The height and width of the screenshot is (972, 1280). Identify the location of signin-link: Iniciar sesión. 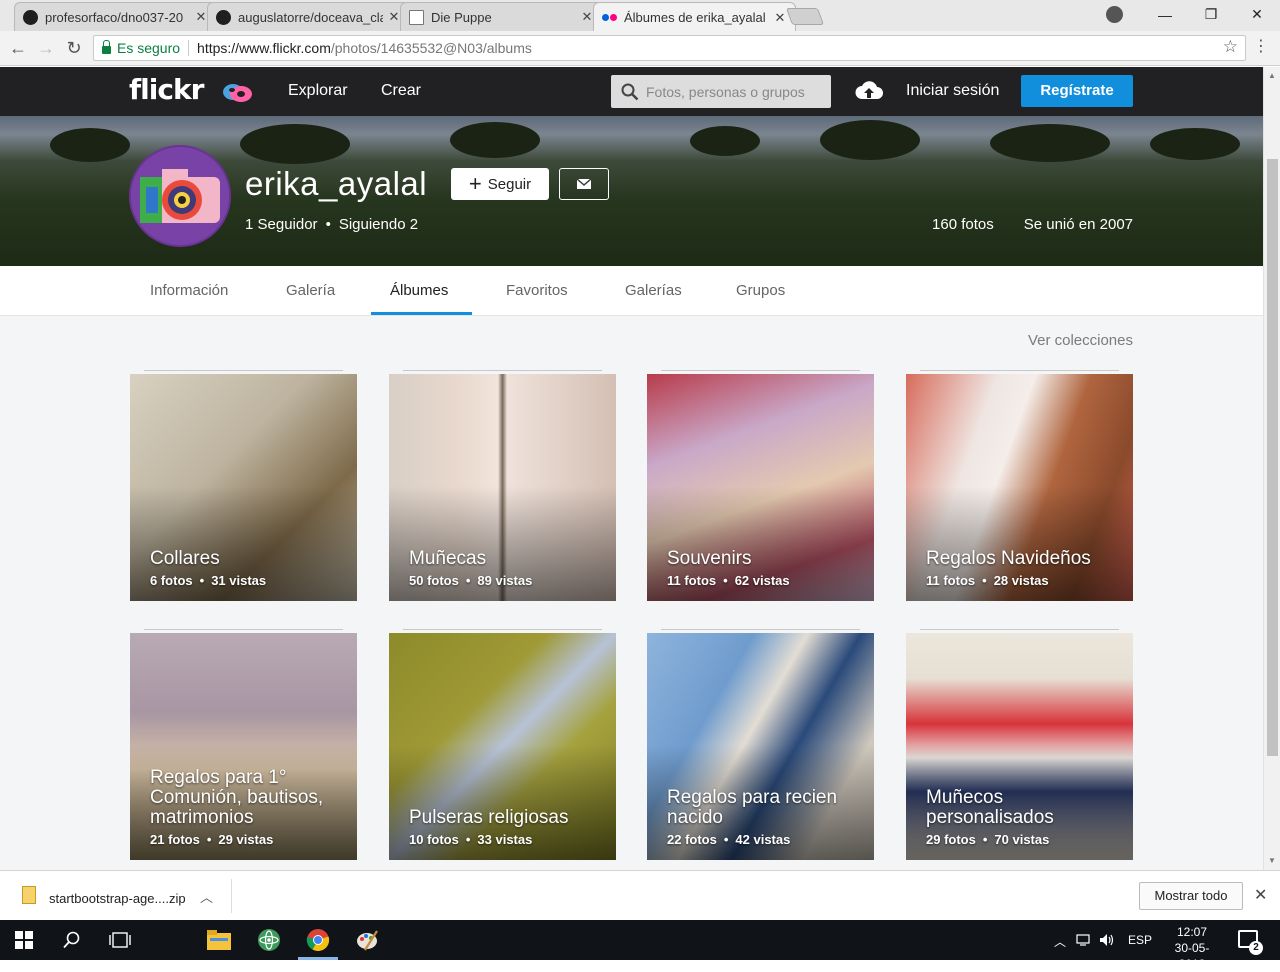
(952, 91).